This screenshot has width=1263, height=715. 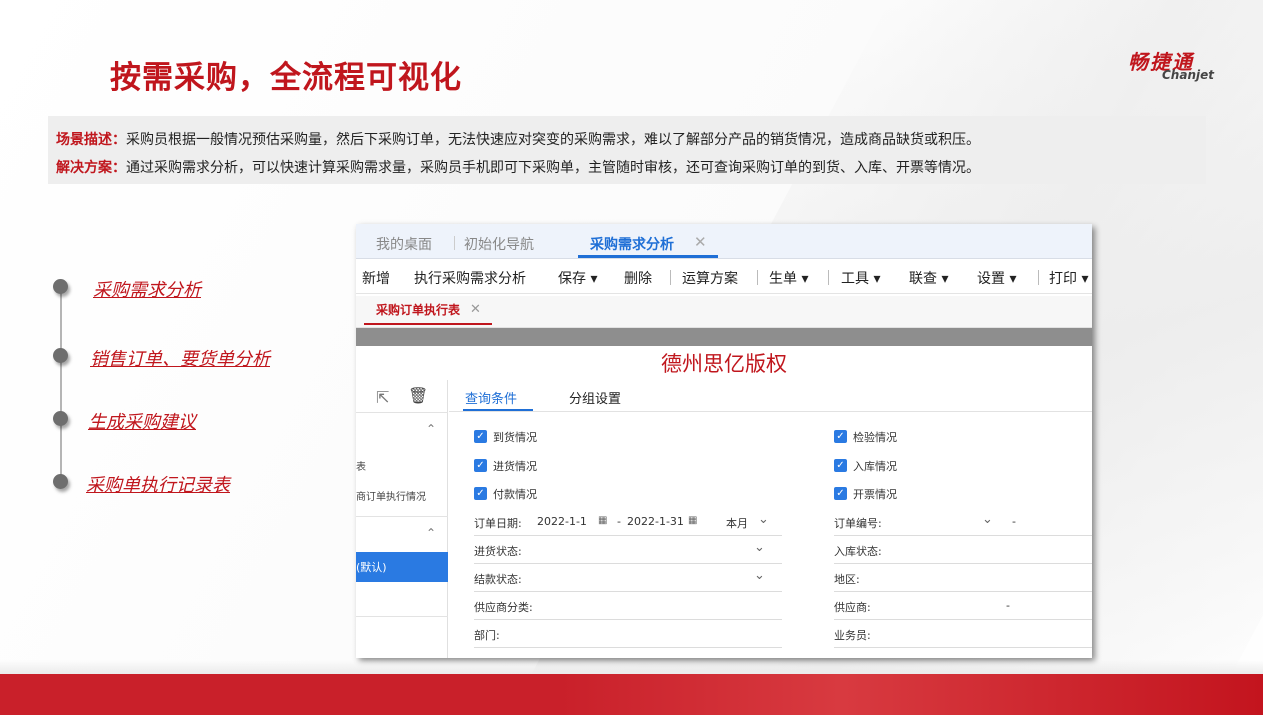 I want to click on footer-band-highlight, so click(x=911, y=694).